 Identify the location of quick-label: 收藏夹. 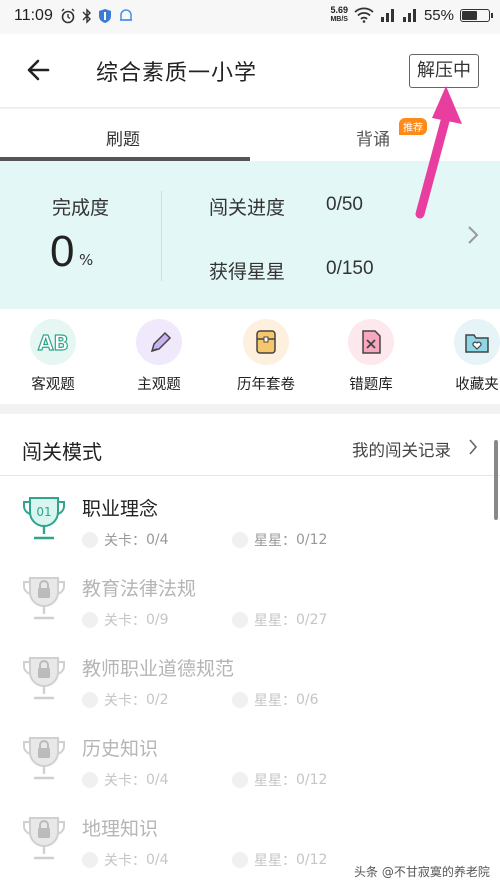
(477, 385).